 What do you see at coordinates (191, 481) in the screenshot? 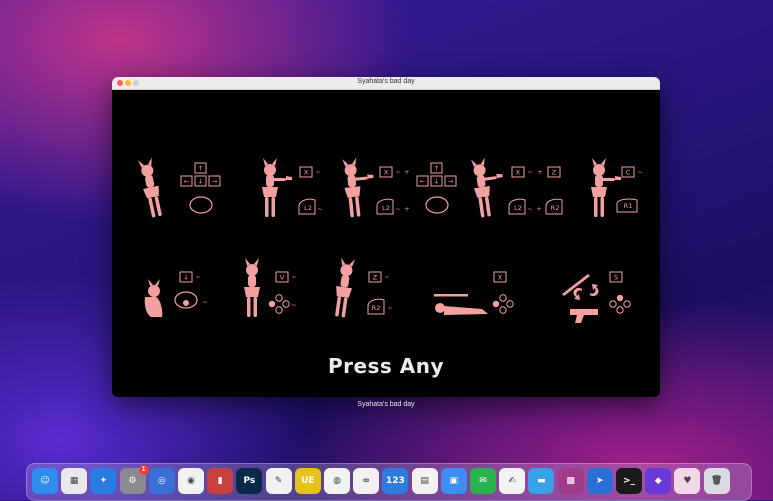
I see `dock-qq-icon: ◉` at bounding box center [191, 481].